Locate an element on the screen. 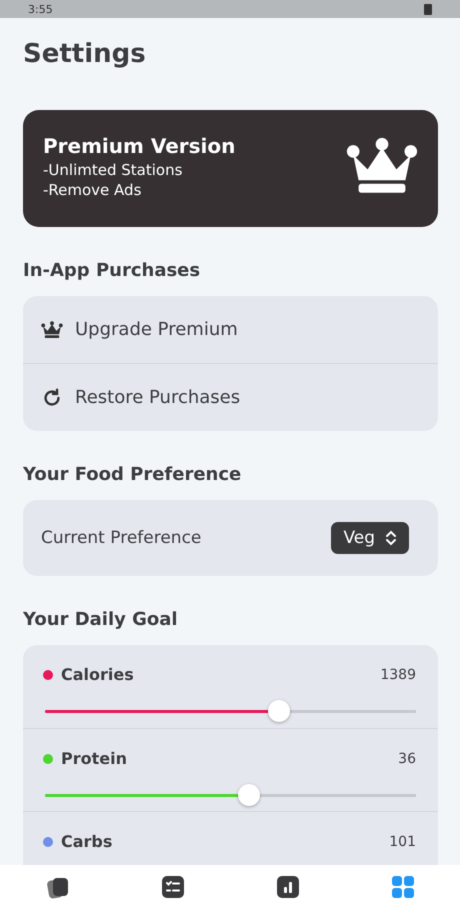 This screenshot has width=460, height=900. purchase-item: Restore Purchases is located at coordinates (230, 397).